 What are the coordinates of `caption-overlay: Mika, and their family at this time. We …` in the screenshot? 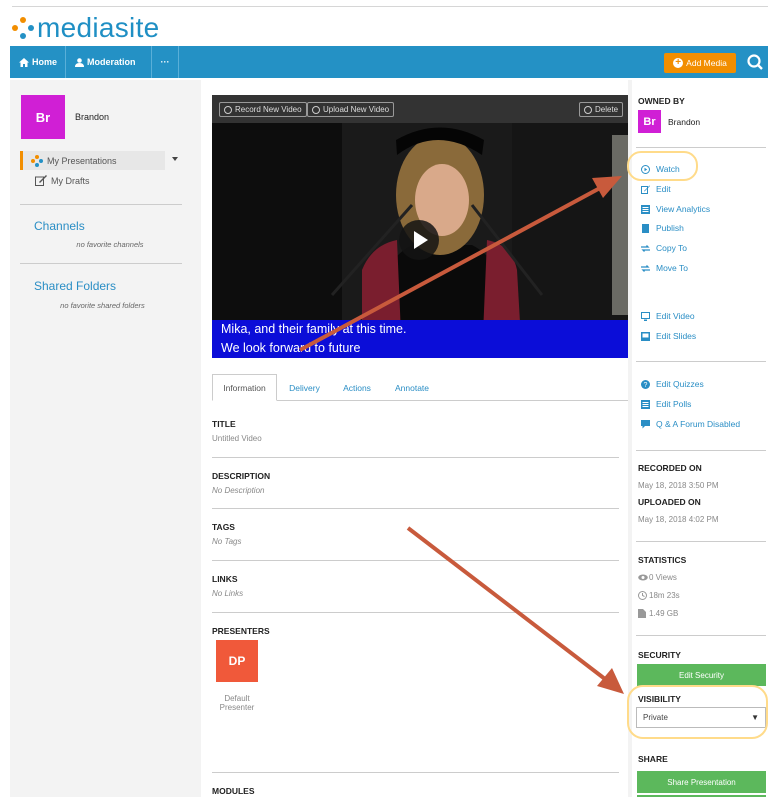 It's located at (420, 339).